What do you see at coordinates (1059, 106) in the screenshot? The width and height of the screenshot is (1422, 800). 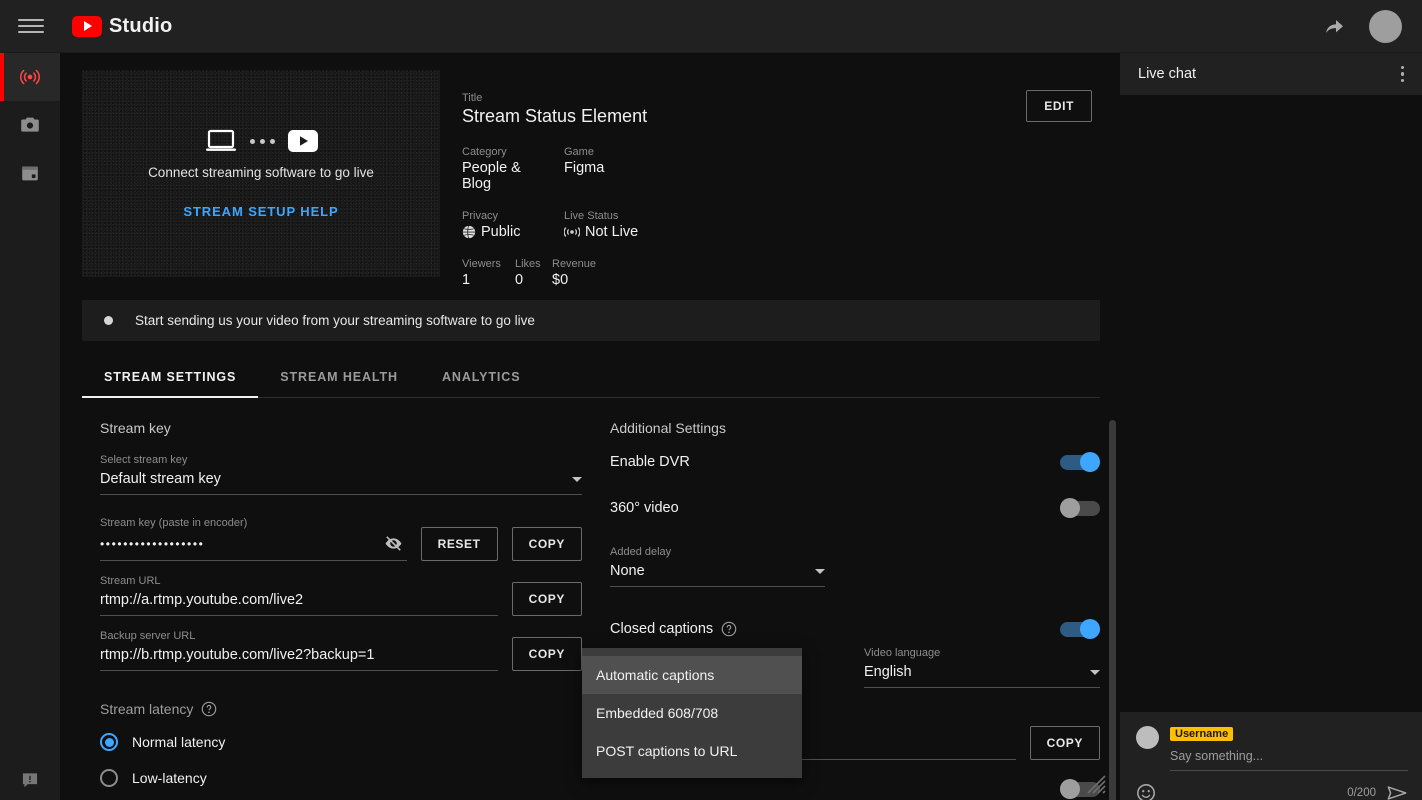 I see `edit-button: EDIT` at bounding box center [1059, 106].